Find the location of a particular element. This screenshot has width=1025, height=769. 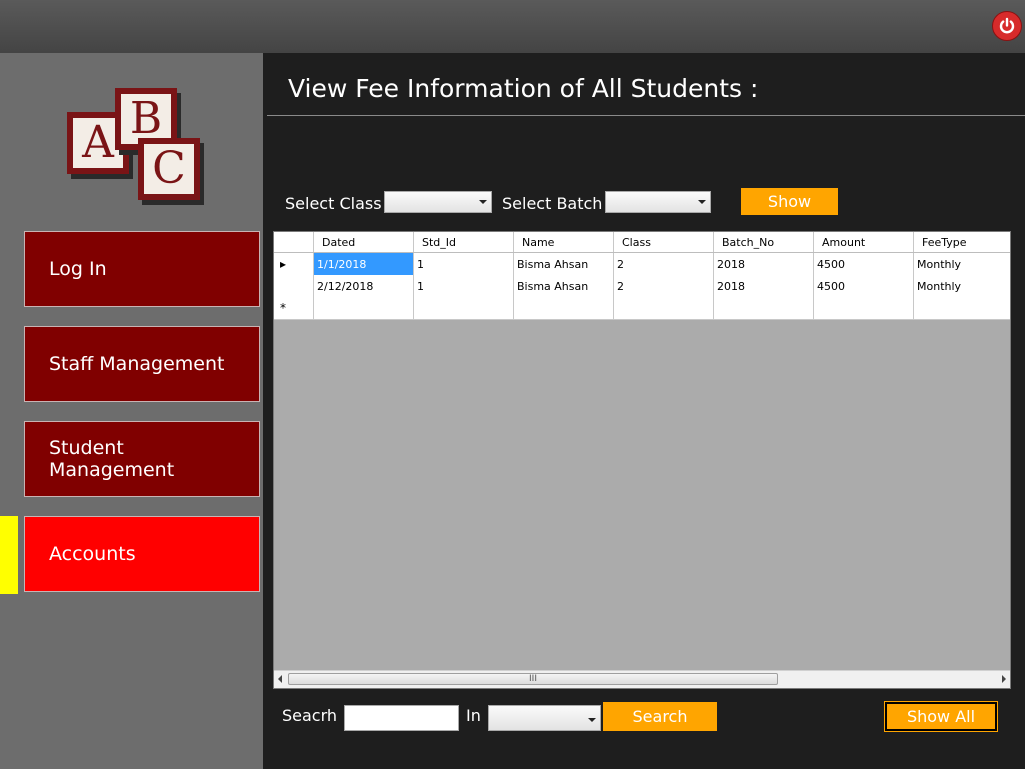

select-batch-dropdown is located at coordinates (658, 202).